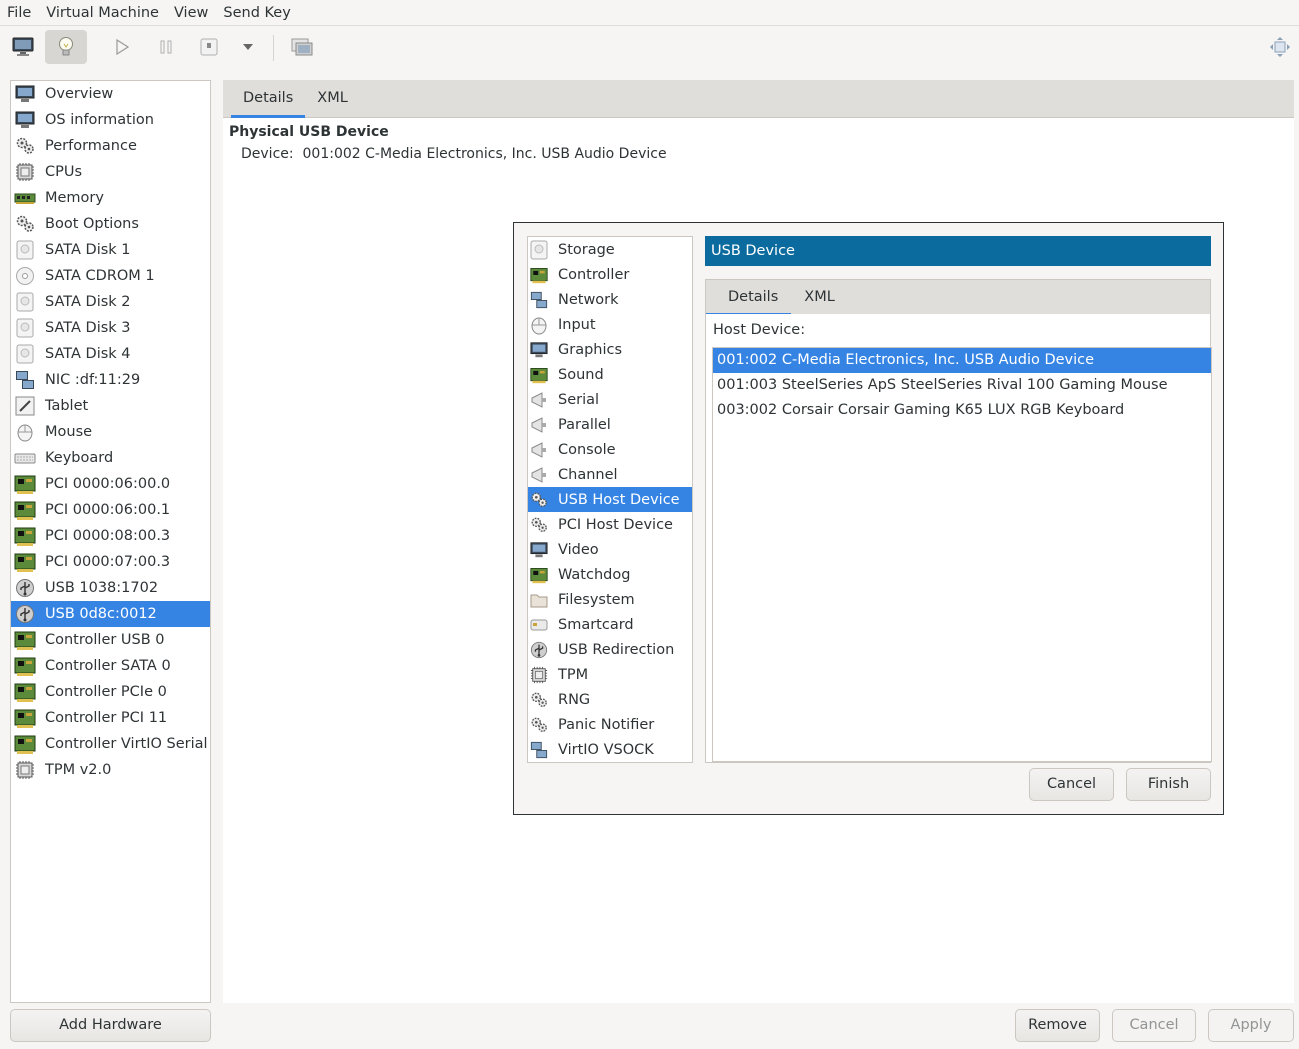  Describe the element at coordinates (610, 699) in the screenshot. I see `category-item: RNG` at that location.